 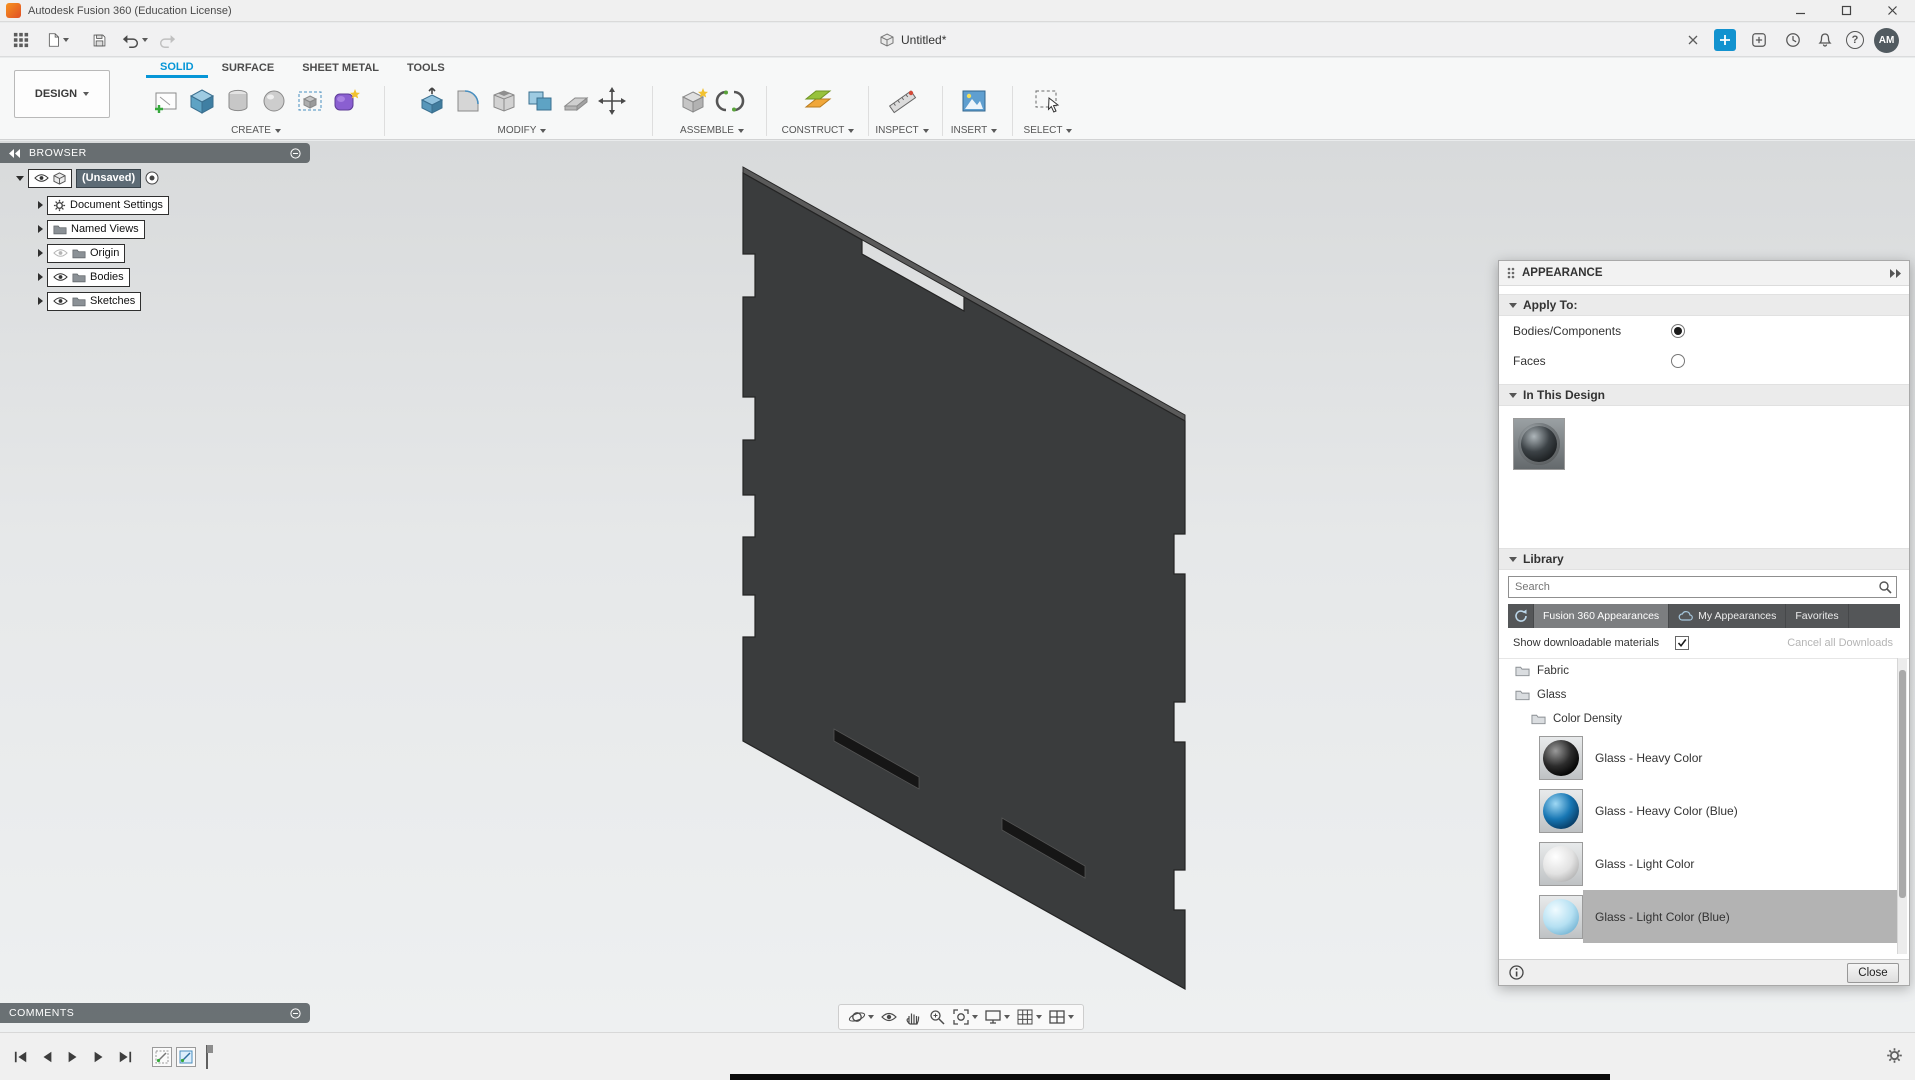 What do you see at coordinates (1704, 695) in the screenshot?
I see `library-folder-glass: Glass` at bounding box center [1704, 695].